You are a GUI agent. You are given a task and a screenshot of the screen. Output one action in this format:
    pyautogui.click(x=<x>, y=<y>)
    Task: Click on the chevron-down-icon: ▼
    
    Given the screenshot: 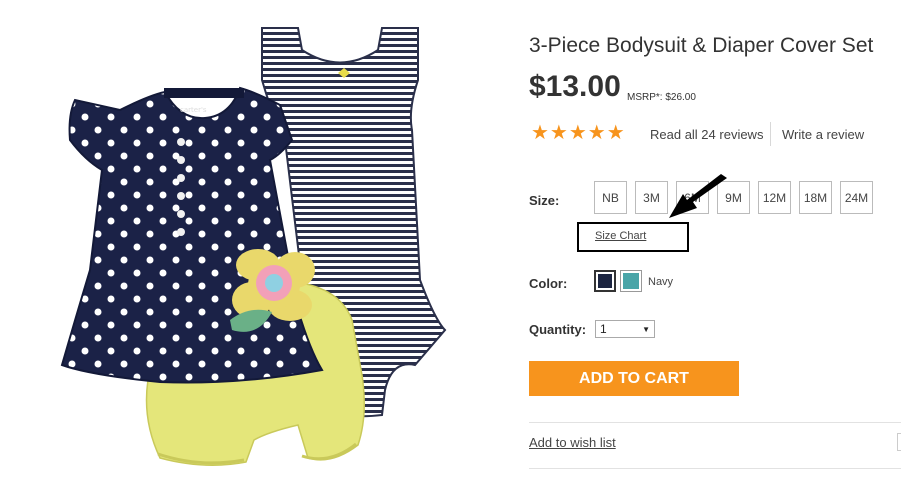 What is the action you would take?
    pyautogui.click(x=646, y=329)
    